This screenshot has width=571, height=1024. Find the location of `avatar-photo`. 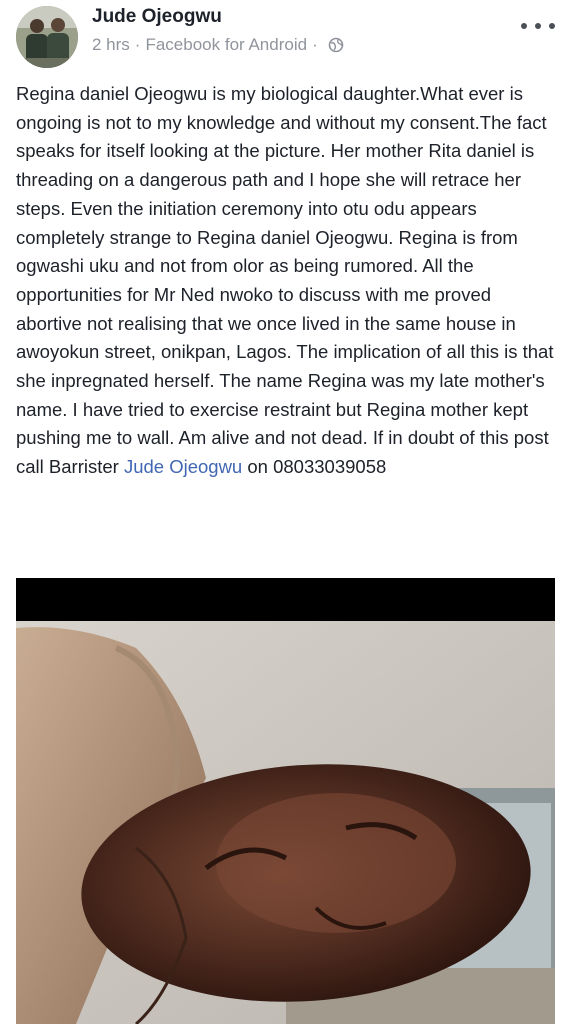

avatar-photo is located at coordinates (47, 37).